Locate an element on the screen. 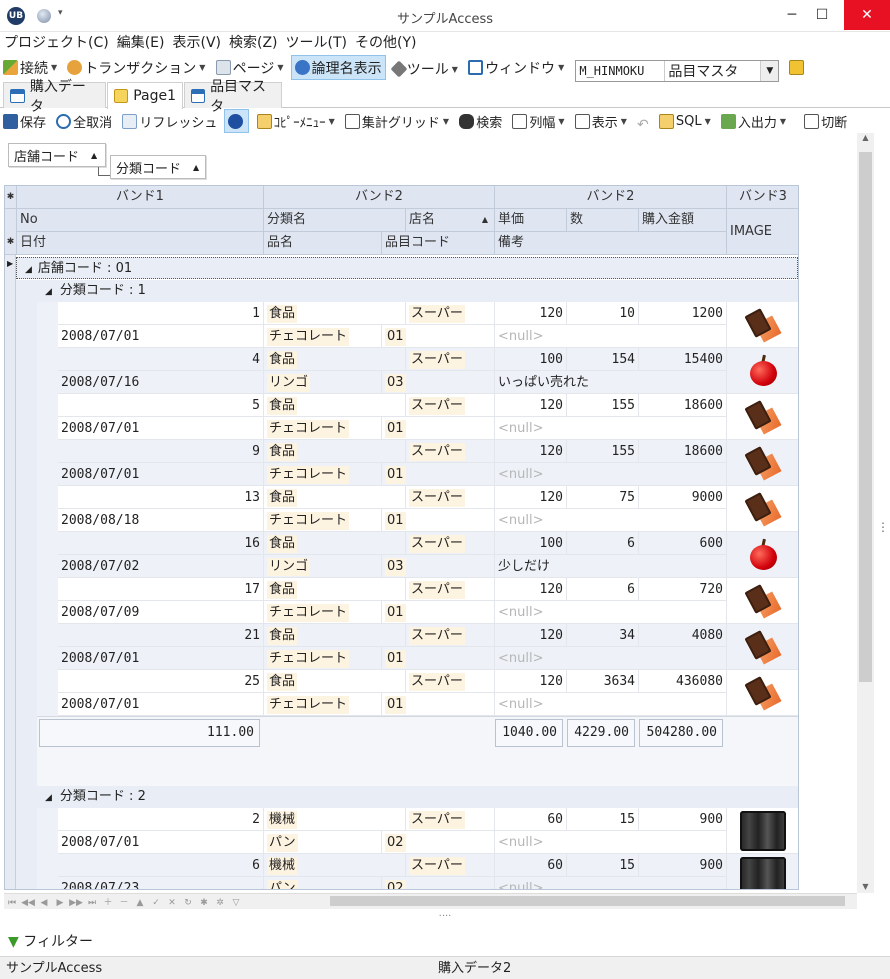 This screenshot has height=979, width=890. bookmark-icon: ✱ is located at coordinates (204, 903).